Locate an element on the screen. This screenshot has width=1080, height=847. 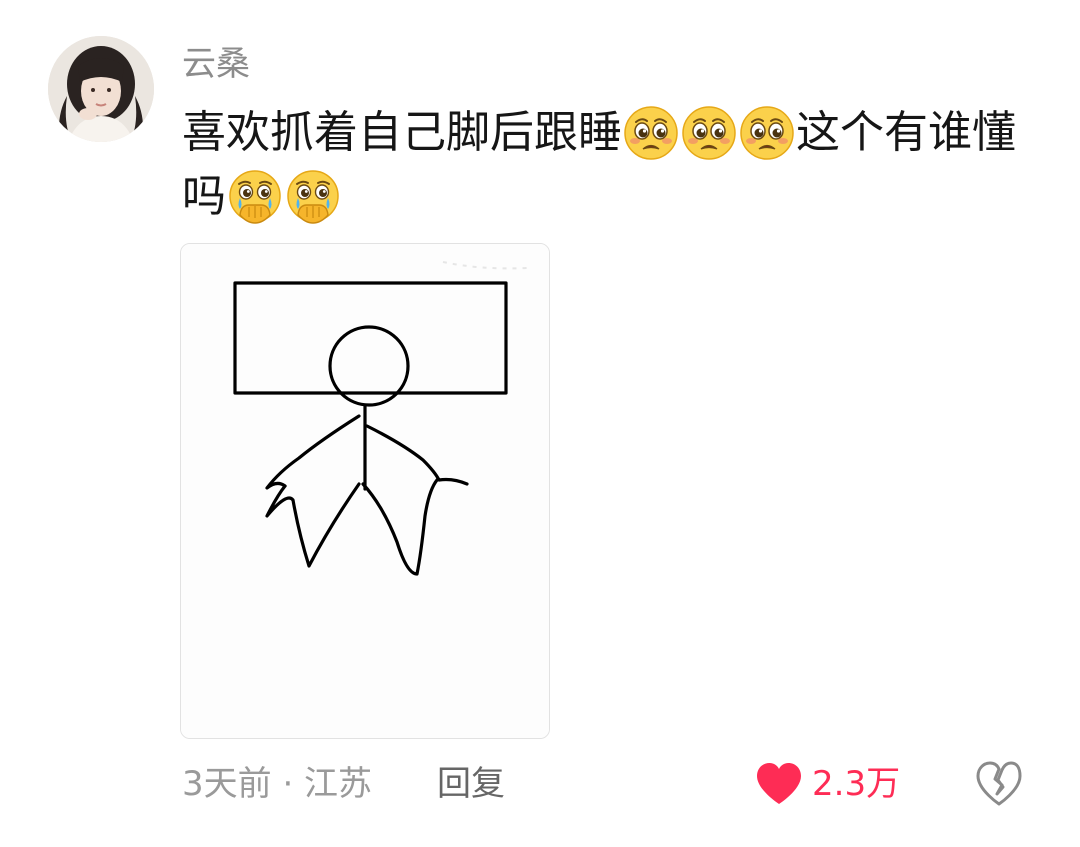
heart-icon is located at coordinates (779, 783).